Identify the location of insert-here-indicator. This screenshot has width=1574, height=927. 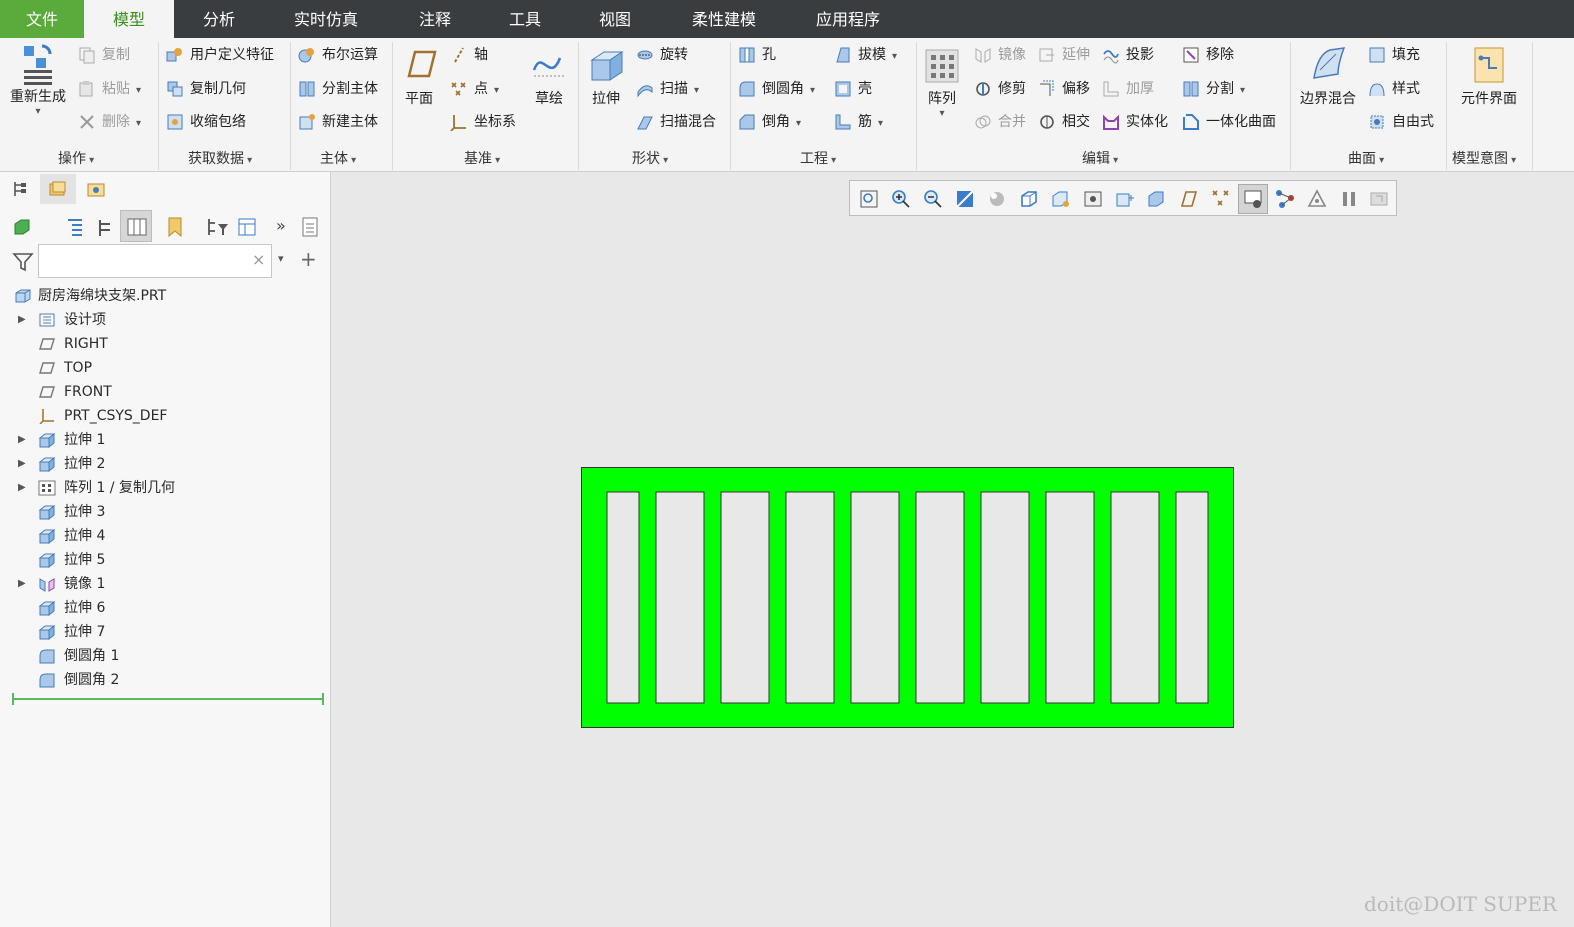
(169, 699).